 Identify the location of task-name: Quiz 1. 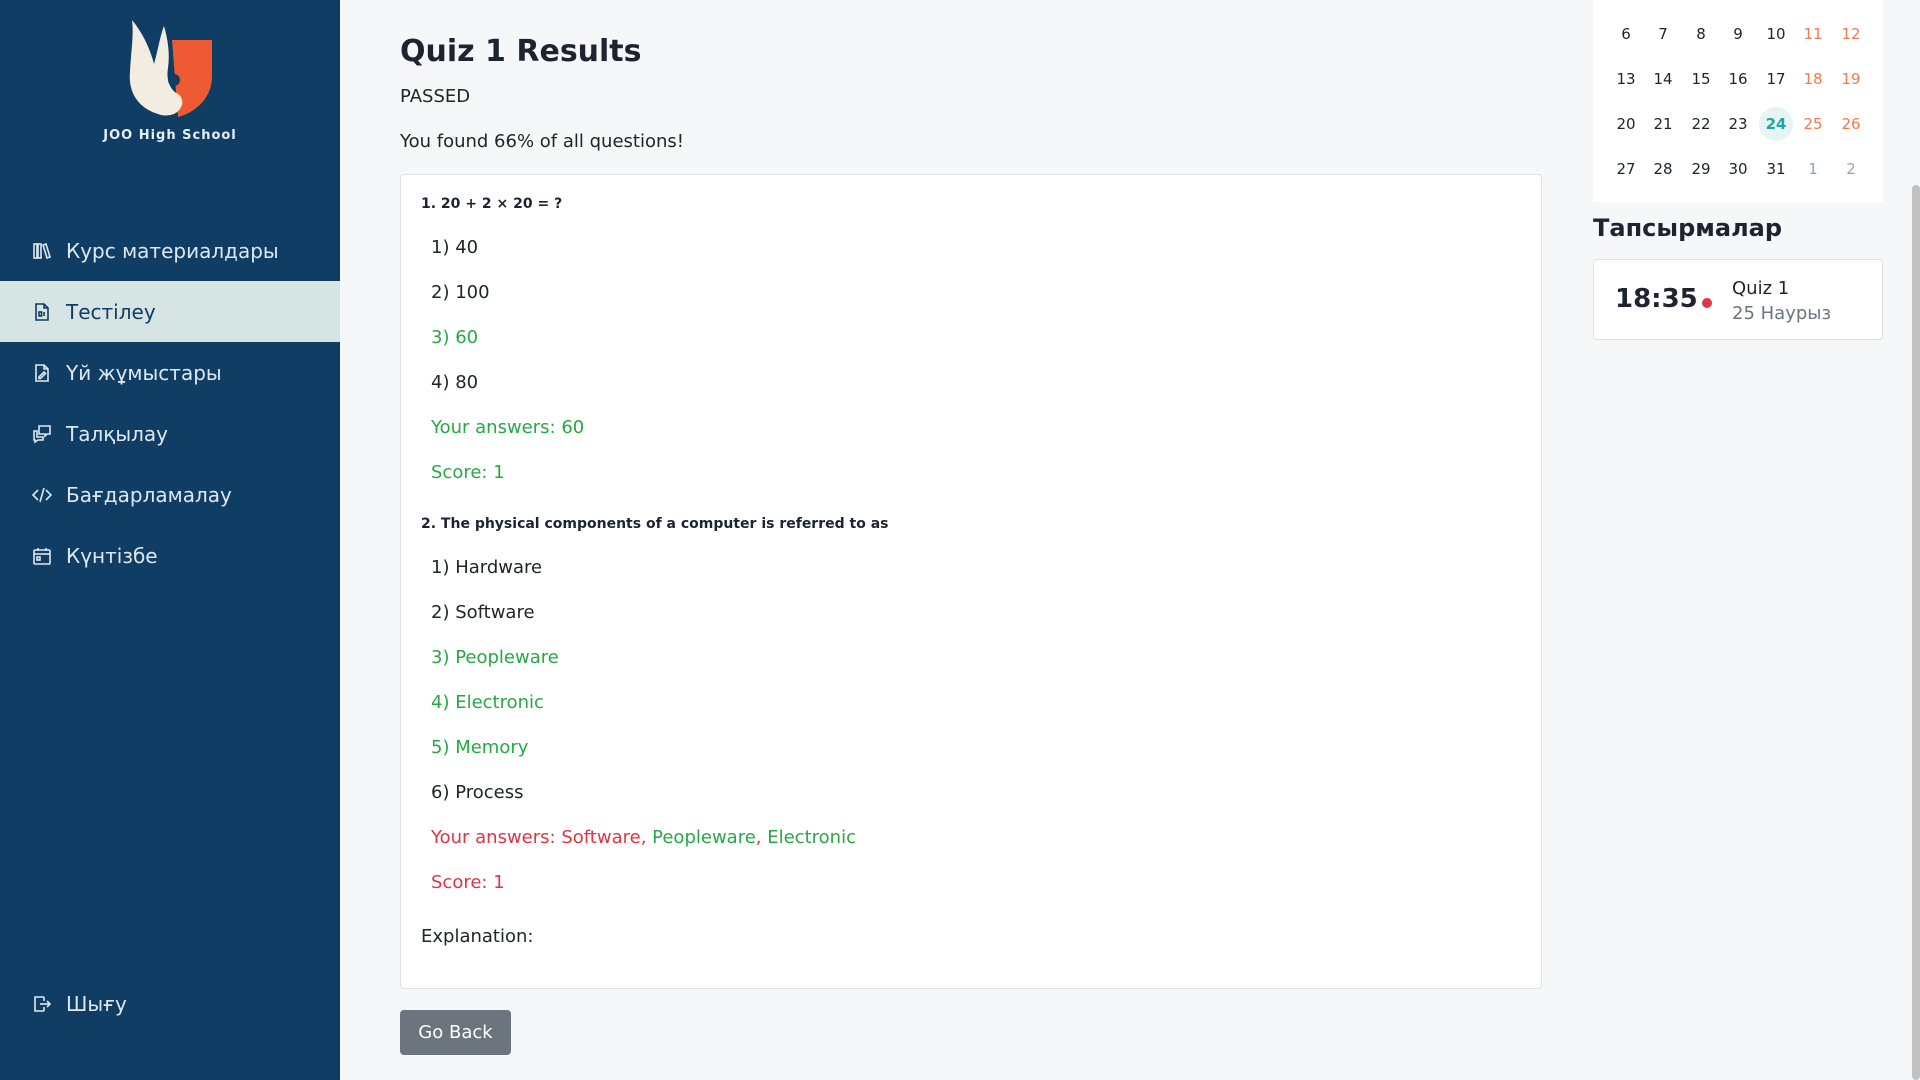
(1761, 288).